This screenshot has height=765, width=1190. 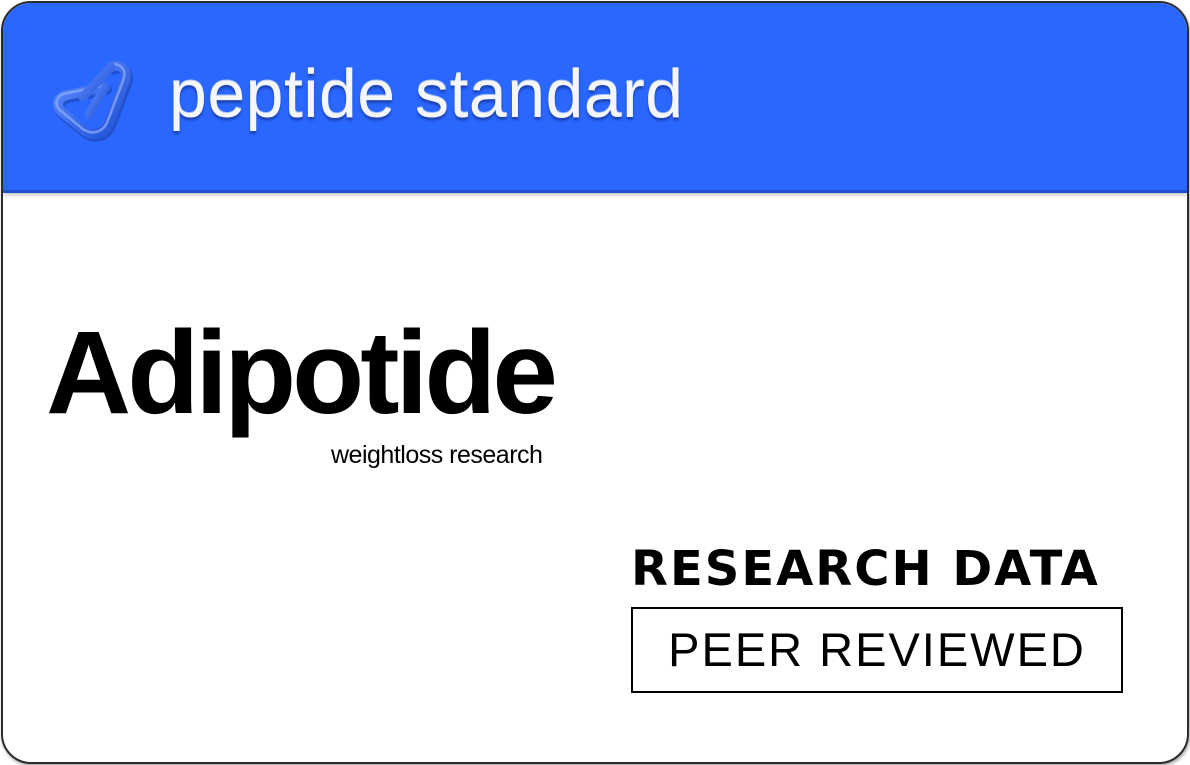 I want to click on peer-reviewed-badge: PEER REVIEWED, so click(x=877, y=650).